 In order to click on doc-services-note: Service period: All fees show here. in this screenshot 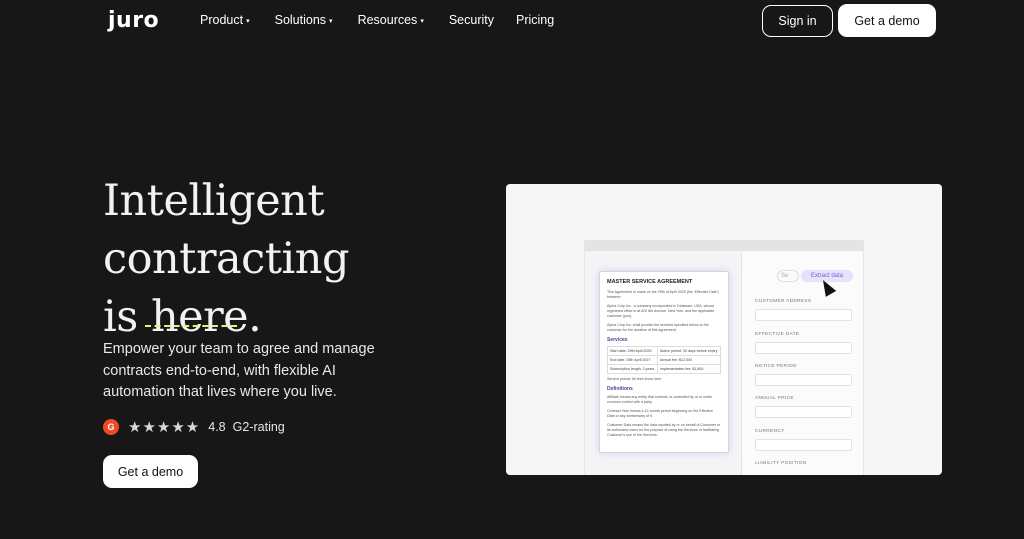, I will do `click(635, 379)`.